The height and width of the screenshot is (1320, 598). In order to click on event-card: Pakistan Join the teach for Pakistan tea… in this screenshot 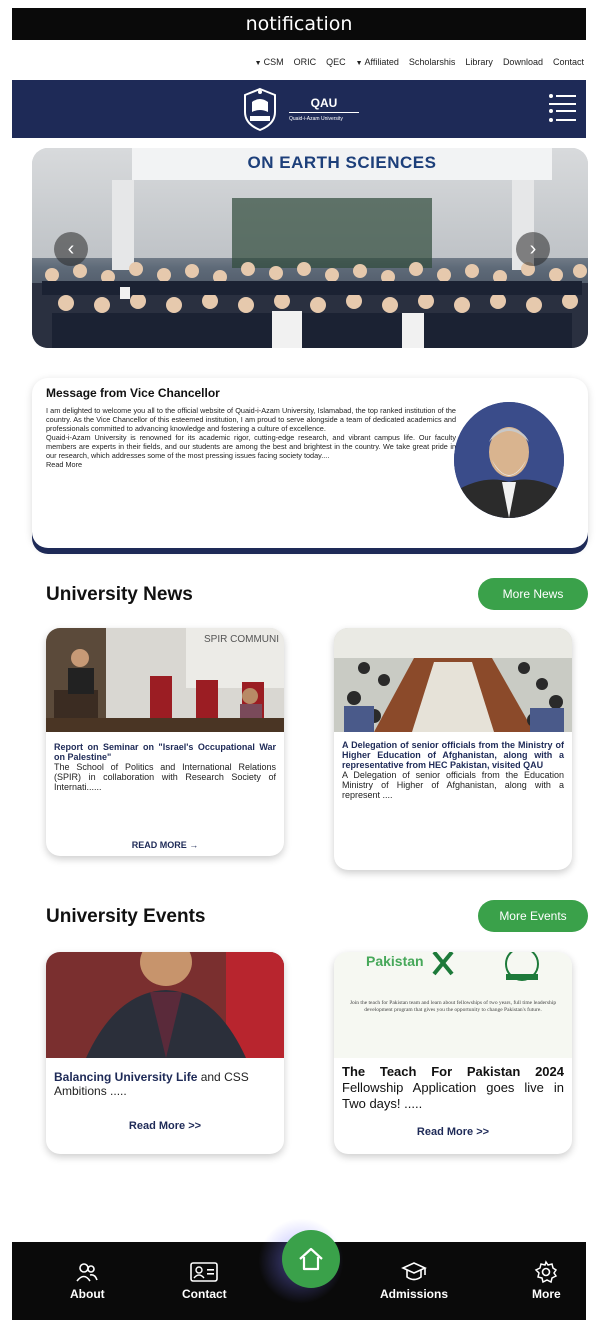, I will do `click(453, 1053)`.